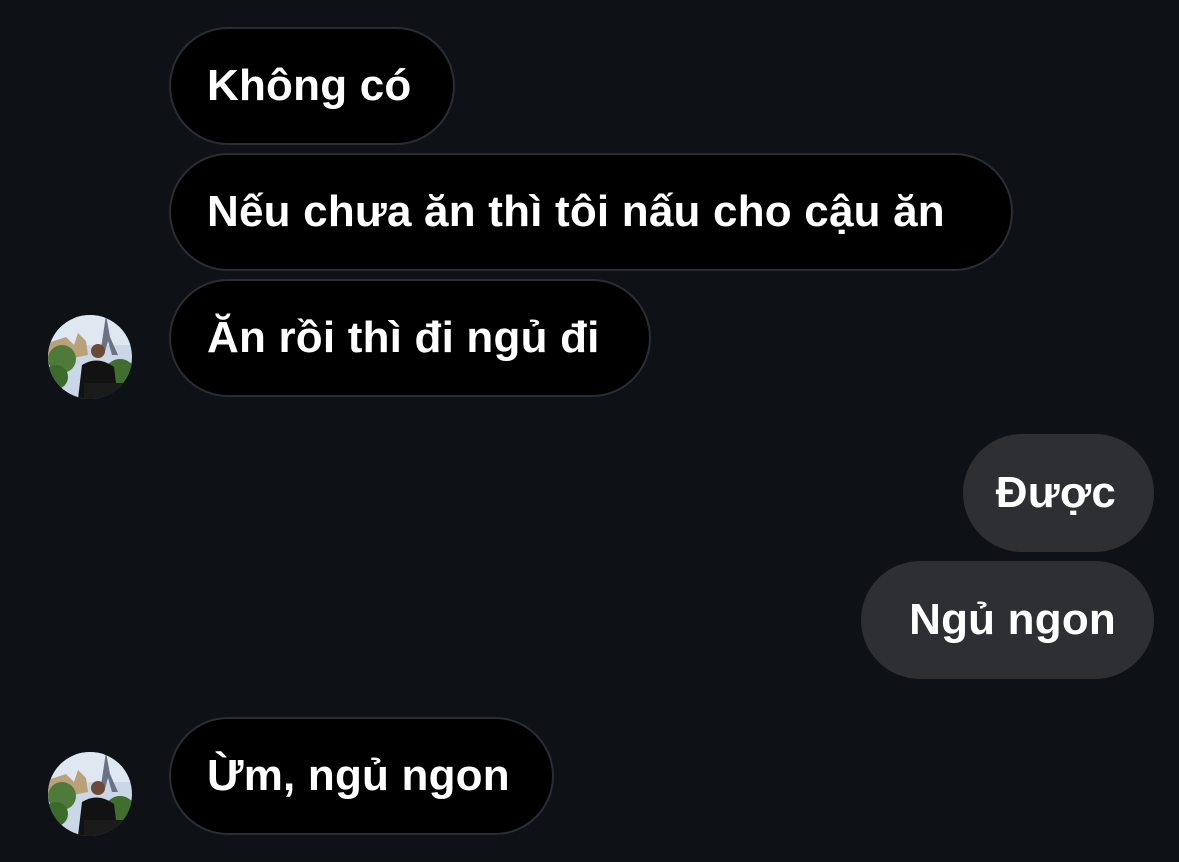 The height and width of the screenshot is (862, 1179). What do you see at coordinates (576, 211) in the screenshot?
I see `message-text: Nếu chưa ăn thì tôi nấu cho cậu ăn` at bounding box center [576, 211].